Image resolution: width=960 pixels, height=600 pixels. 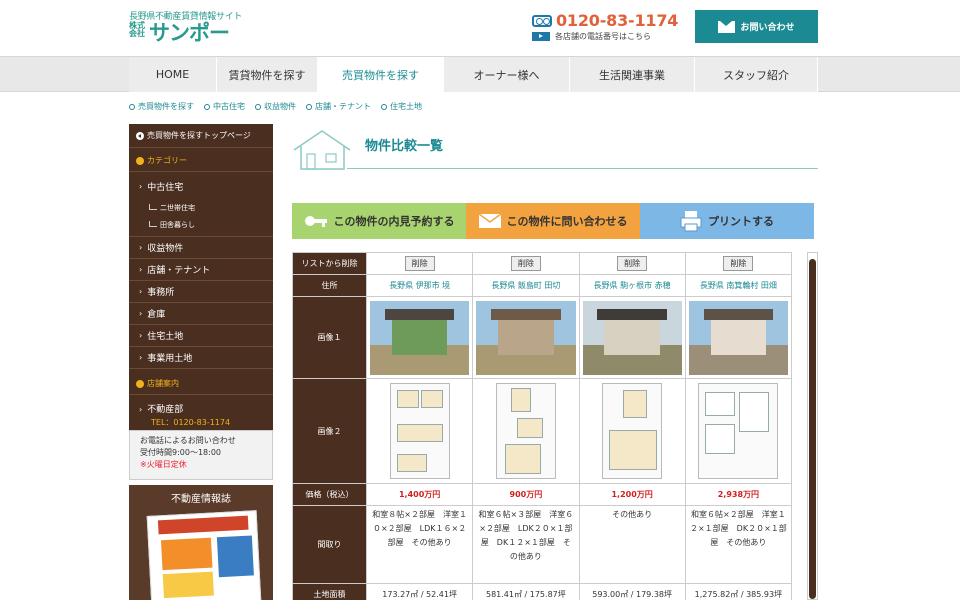 What do you see at coordinates (507, 74) in the screenshot?
I see `nav-owner: オーナー様へ` at bounding box center [507, 74].